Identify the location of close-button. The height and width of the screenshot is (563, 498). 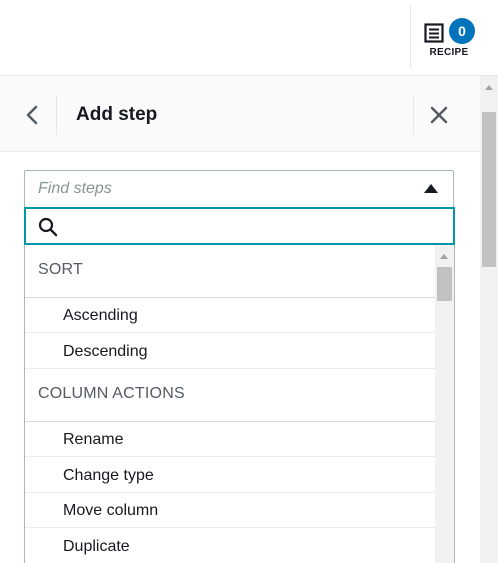
(439, 115).